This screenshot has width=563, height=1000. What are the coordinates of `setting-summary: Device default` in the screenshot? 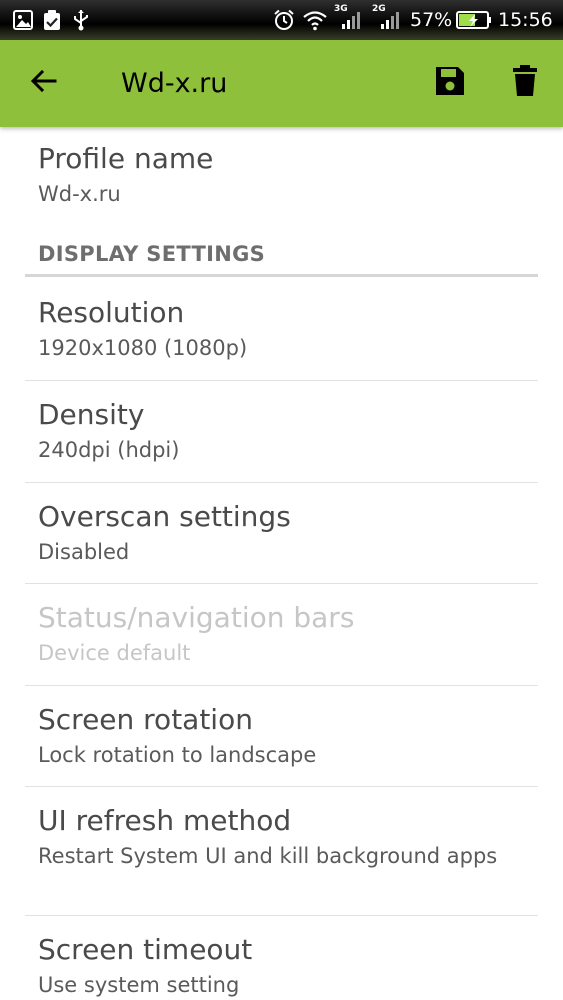 It's located at (114, 653).